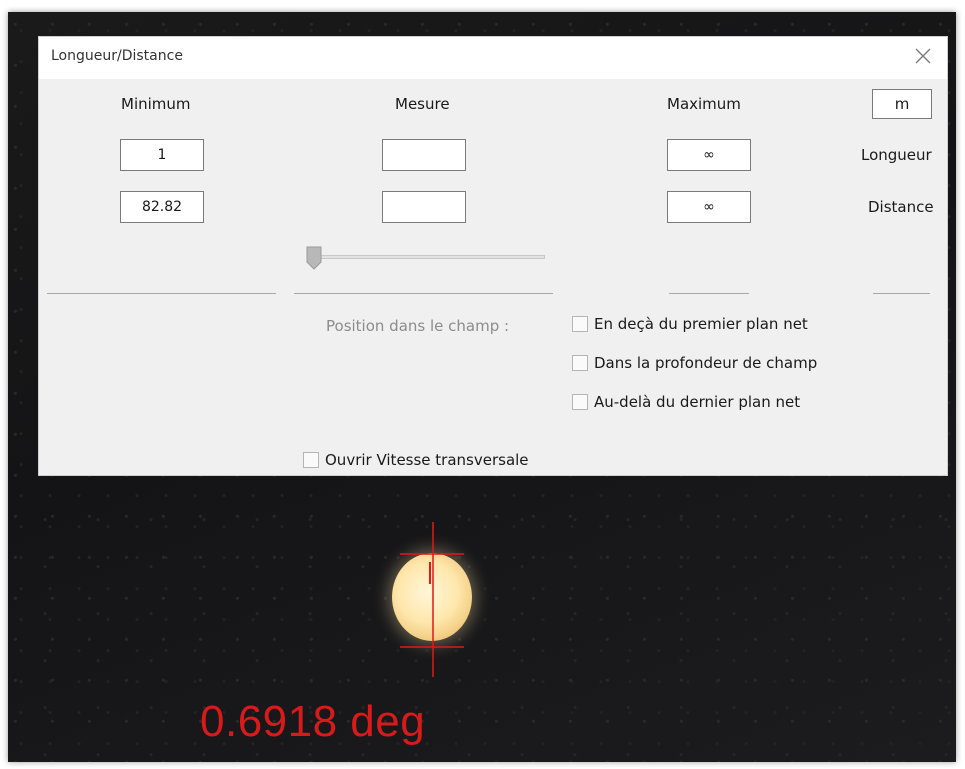 This screenshot has width=965, height=769. Describe the element at coordinates (424, 155) in the screenshot. I see `longueur-mesure-field` at that location.